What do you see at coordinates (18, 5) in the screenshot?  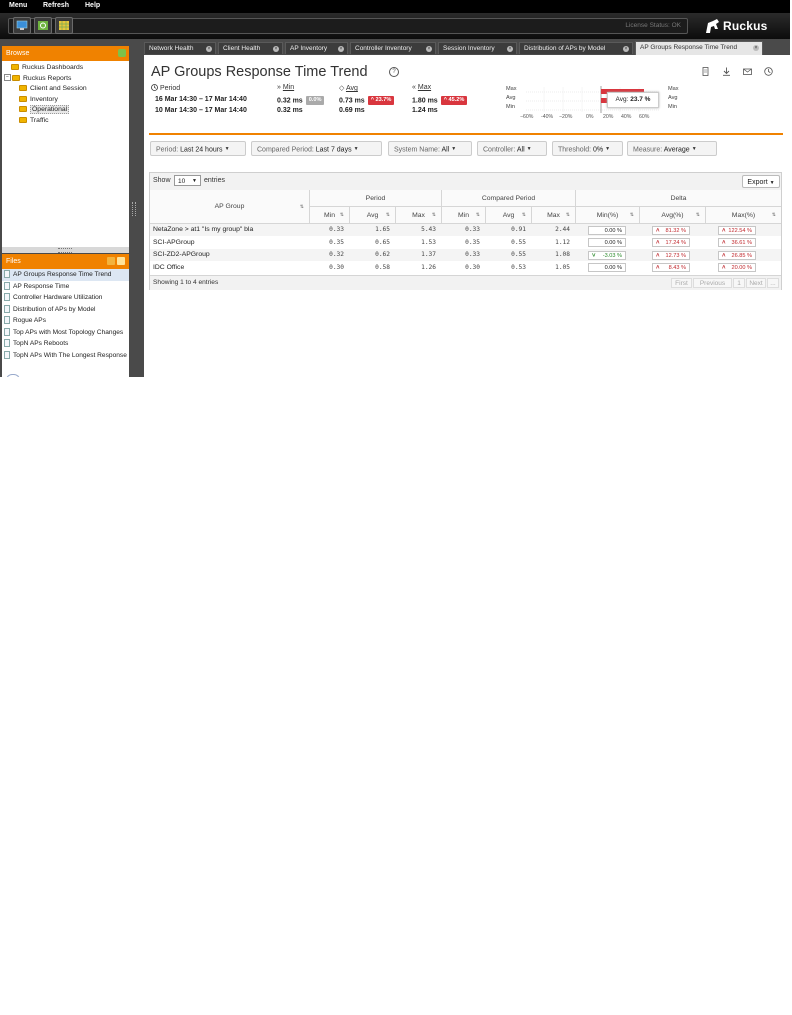 I see `menu-menu: Menu` at bounding box center [18, 5].